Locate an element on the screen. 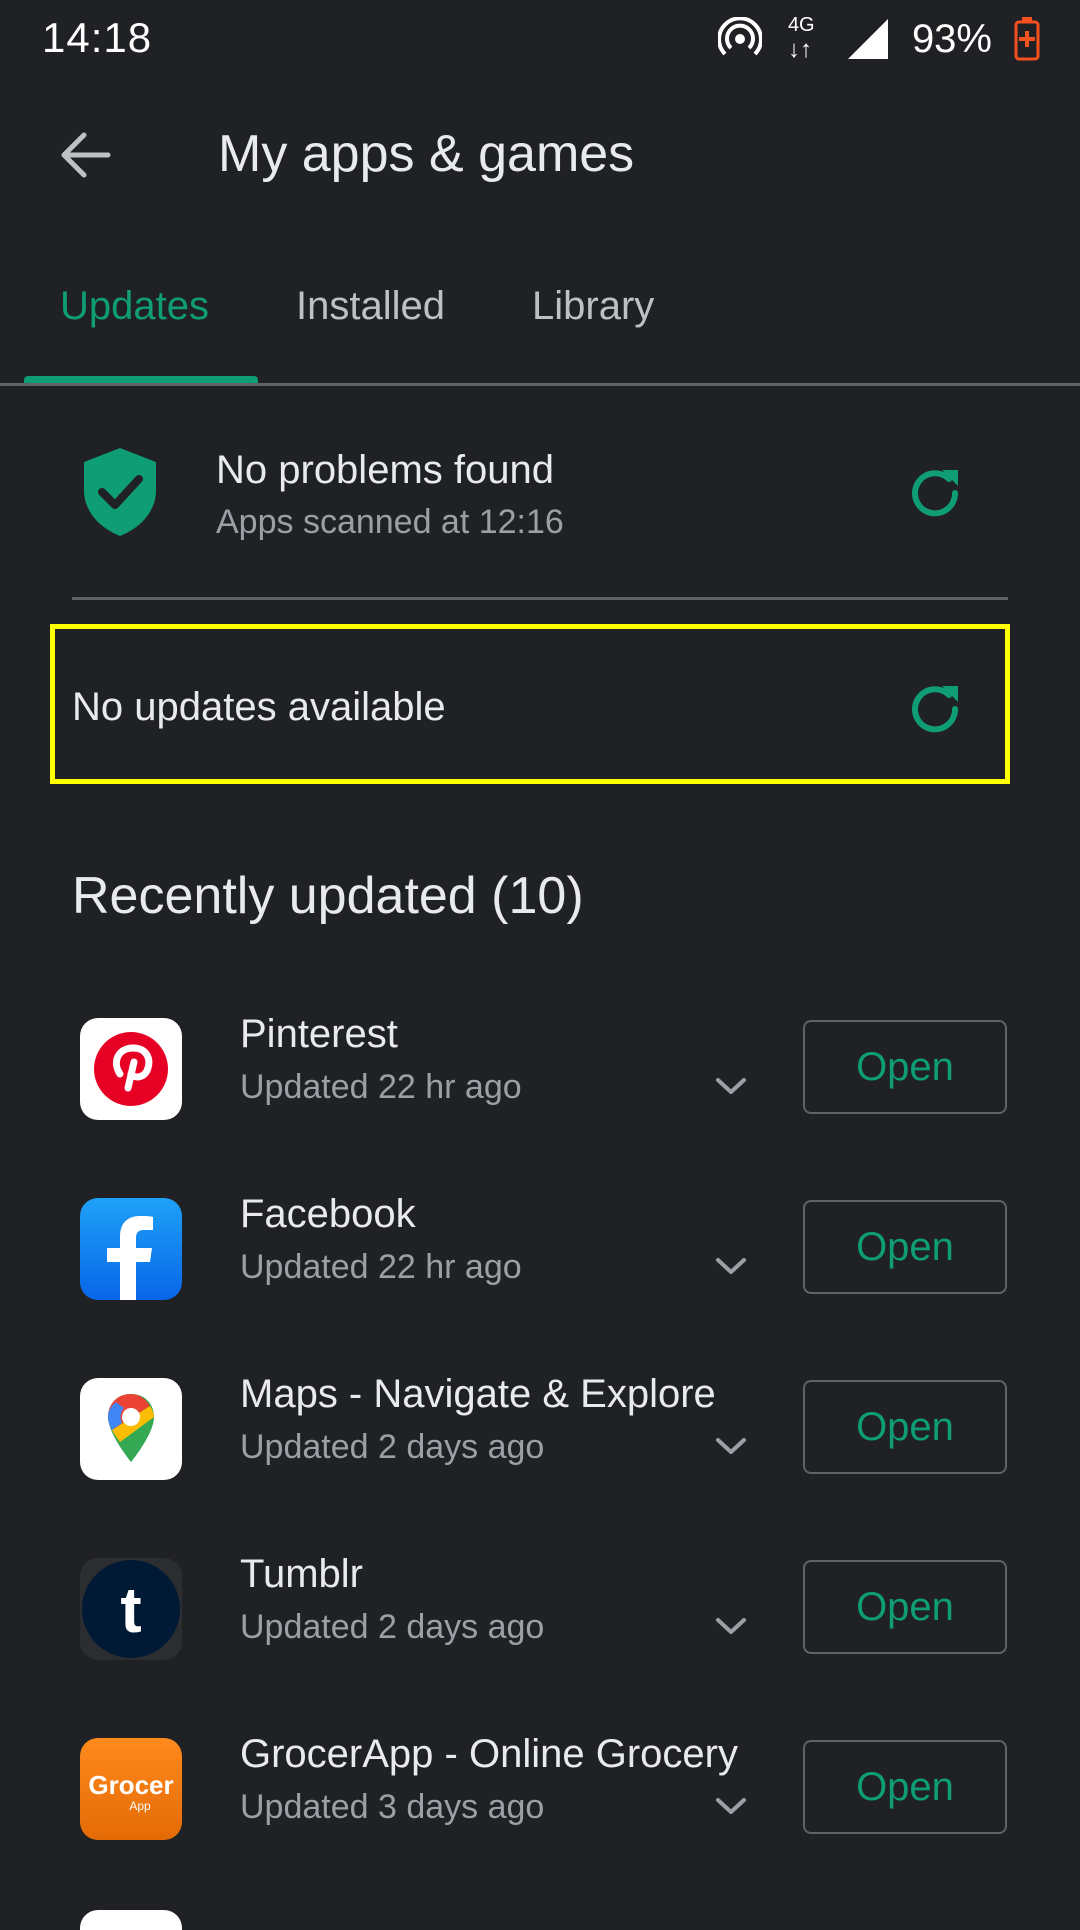 This screenshot has height=1930, width=1080. app-row-facebook: Facebook Updated 22 hr ago Open is located at coordinates (540, 1285).